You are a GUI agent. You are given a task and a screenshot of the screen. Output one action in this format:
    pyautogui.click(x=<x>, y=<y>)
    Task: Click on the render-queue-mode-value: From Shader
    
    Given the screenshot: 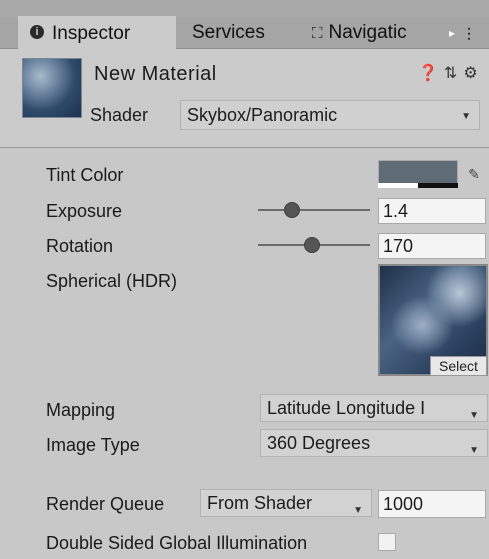 What is the action you would take?
    pyautogui.click(x=260, y=503)
    